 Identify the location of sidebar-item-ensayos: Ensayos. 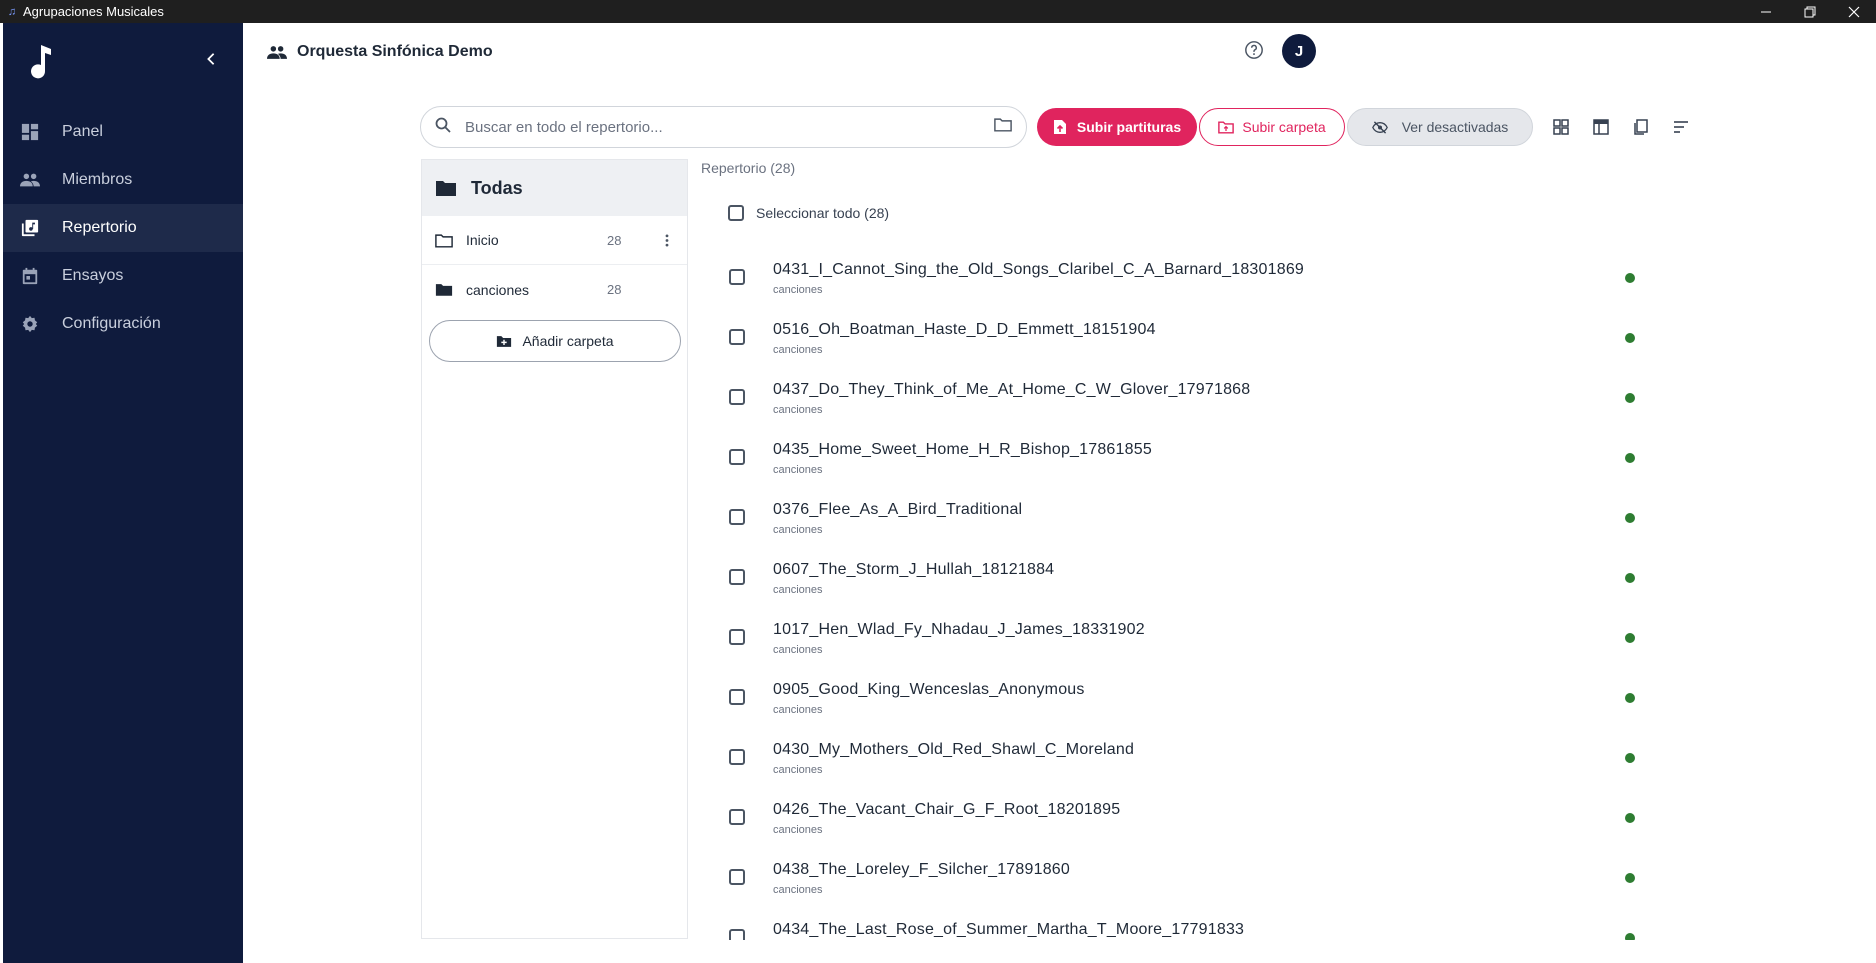
(123, 276).